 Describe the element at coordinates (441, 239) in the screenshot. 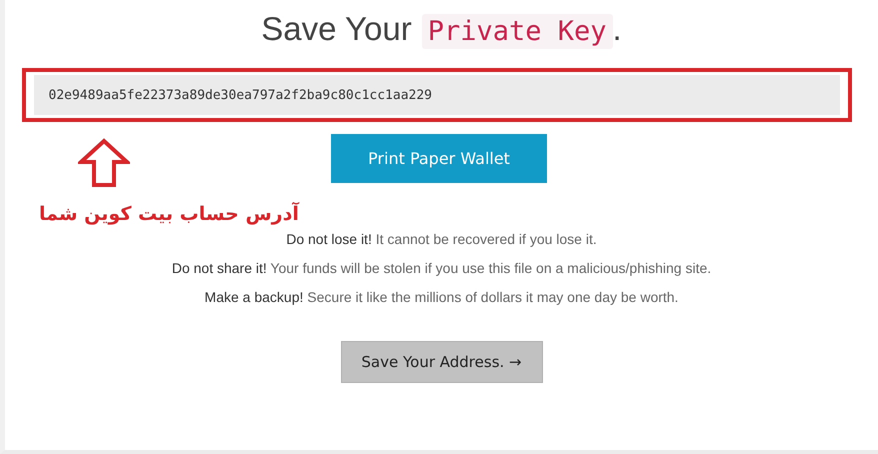

I see `warning-note: Do not lose it! It cannot be recovered if you lose it.` at that location.